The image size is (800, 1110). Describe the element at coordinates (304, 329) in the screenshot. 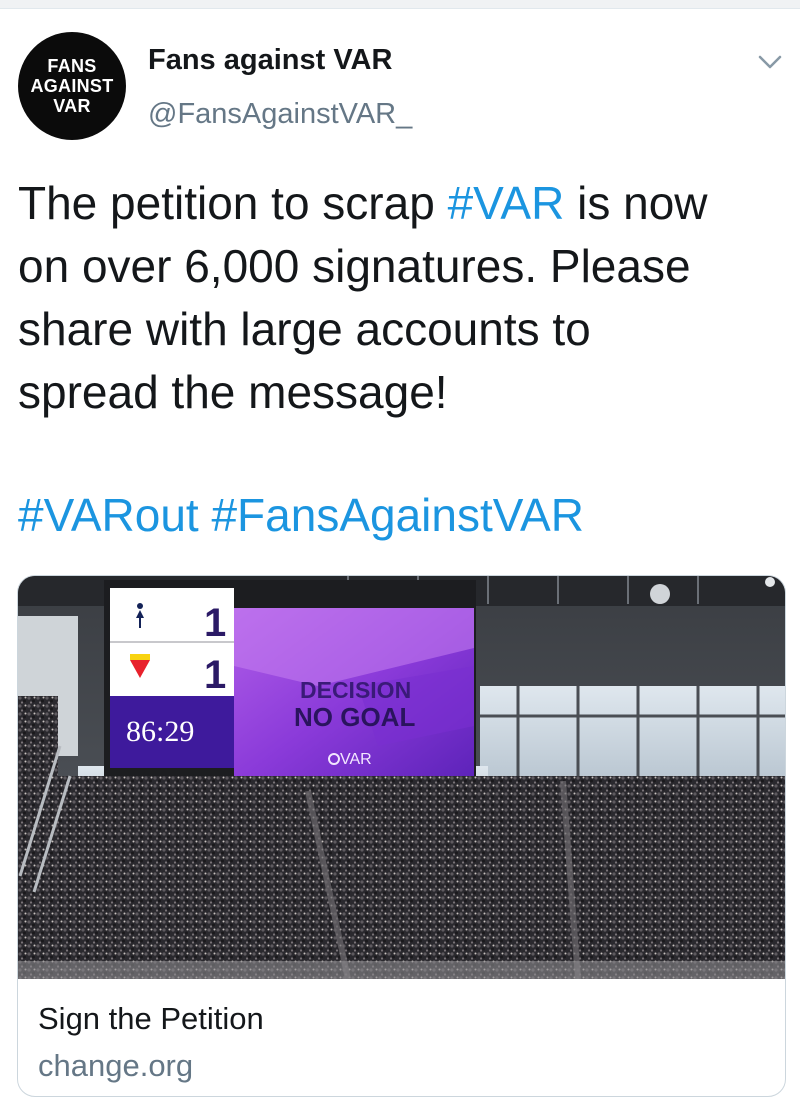

I see `tweet-text-line-3: share with large accounts to` at that location.